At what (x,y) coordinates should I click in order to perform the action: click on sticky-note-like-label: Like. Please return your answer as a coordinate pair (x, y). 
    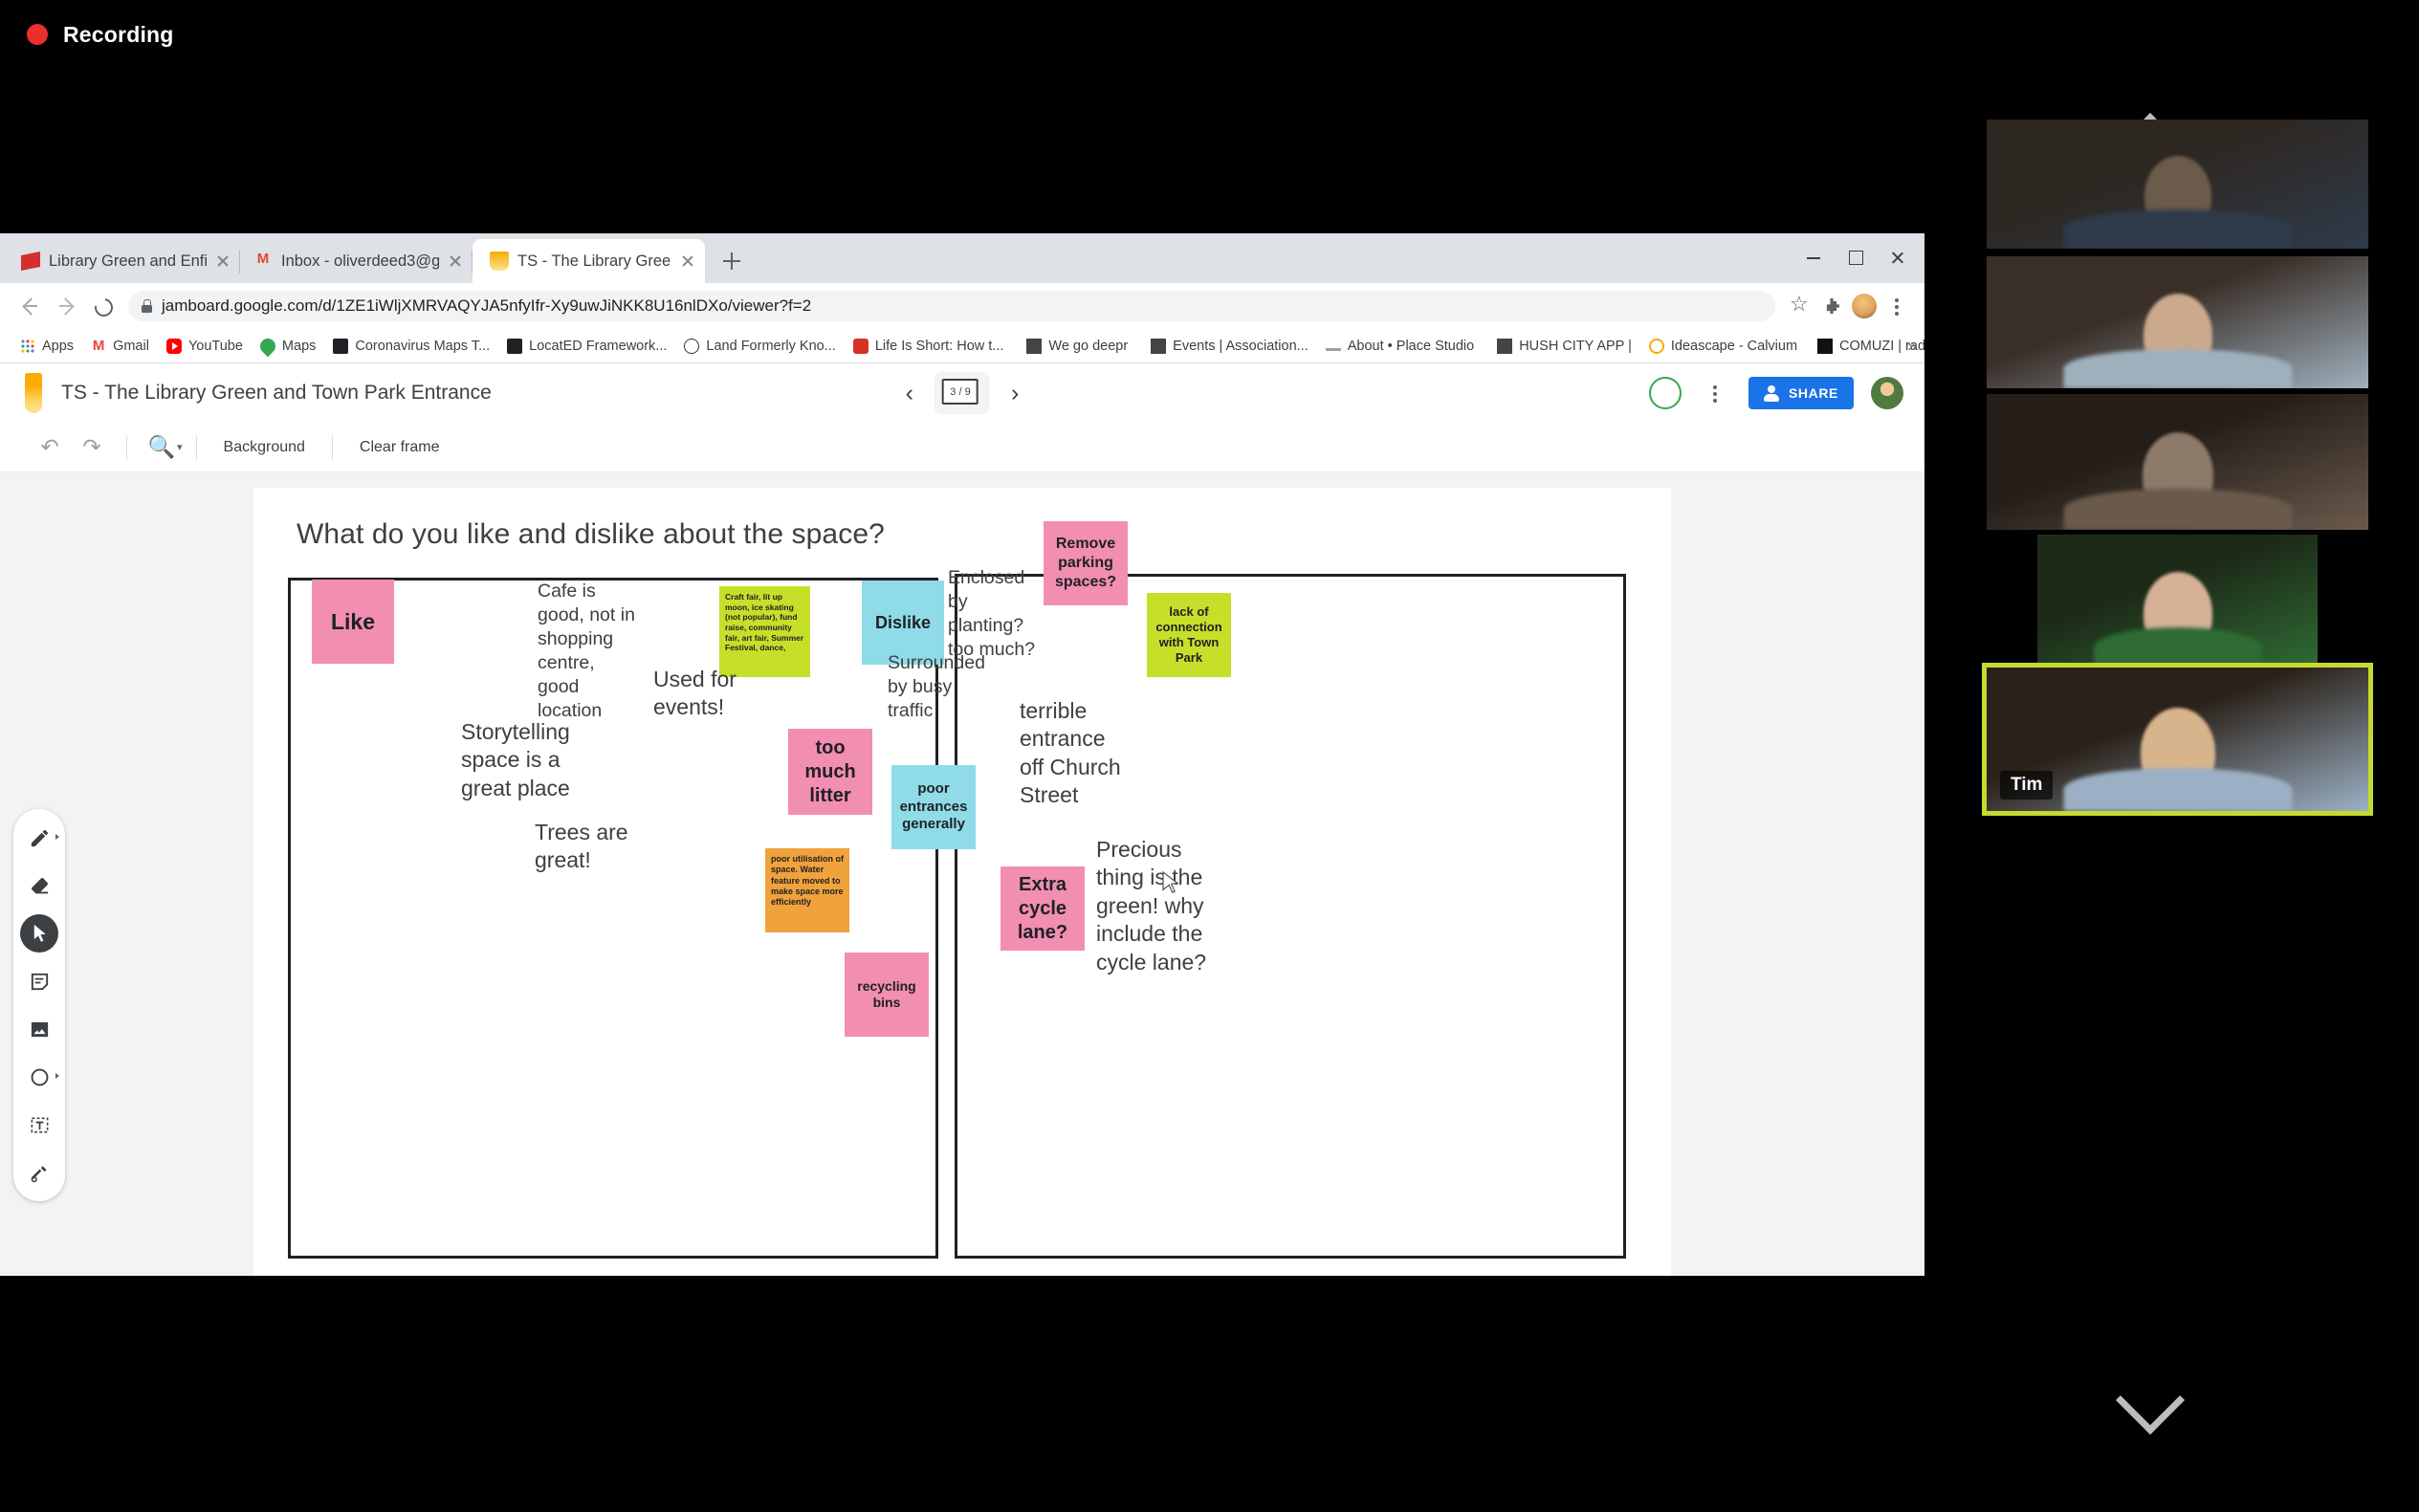
    Looking at the image, I should click on (353, 622).